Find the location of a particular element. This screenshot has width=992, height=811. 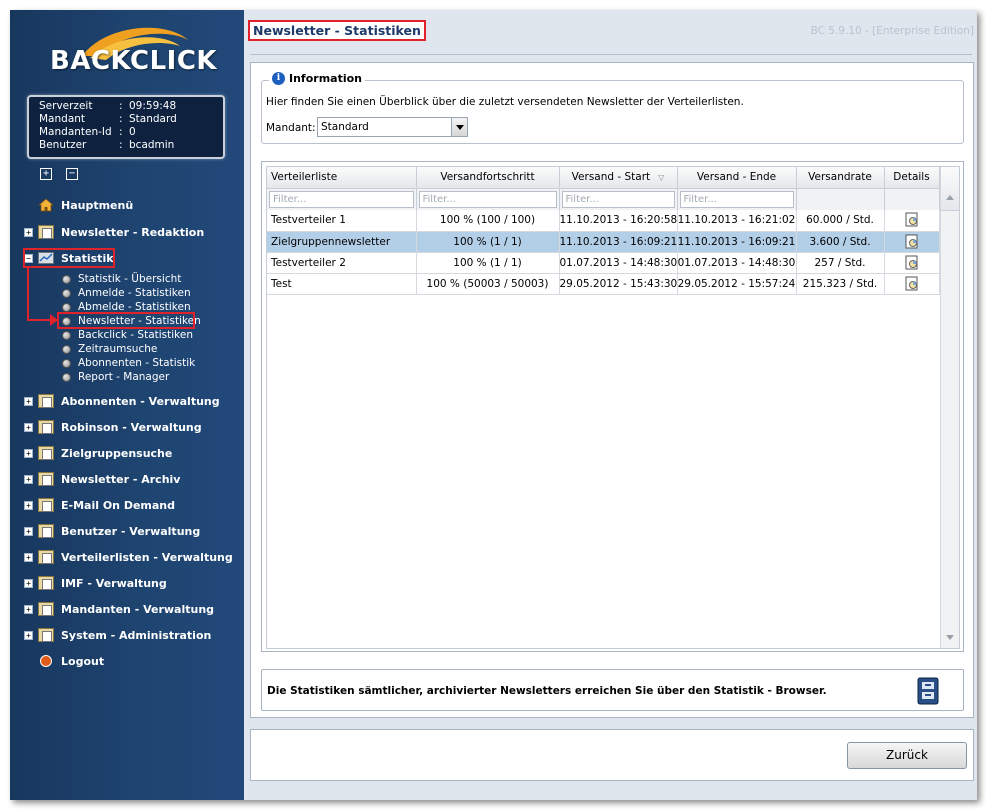

column-header-verteilerliste: Verteilerliste is located at coordinates (342, 178).